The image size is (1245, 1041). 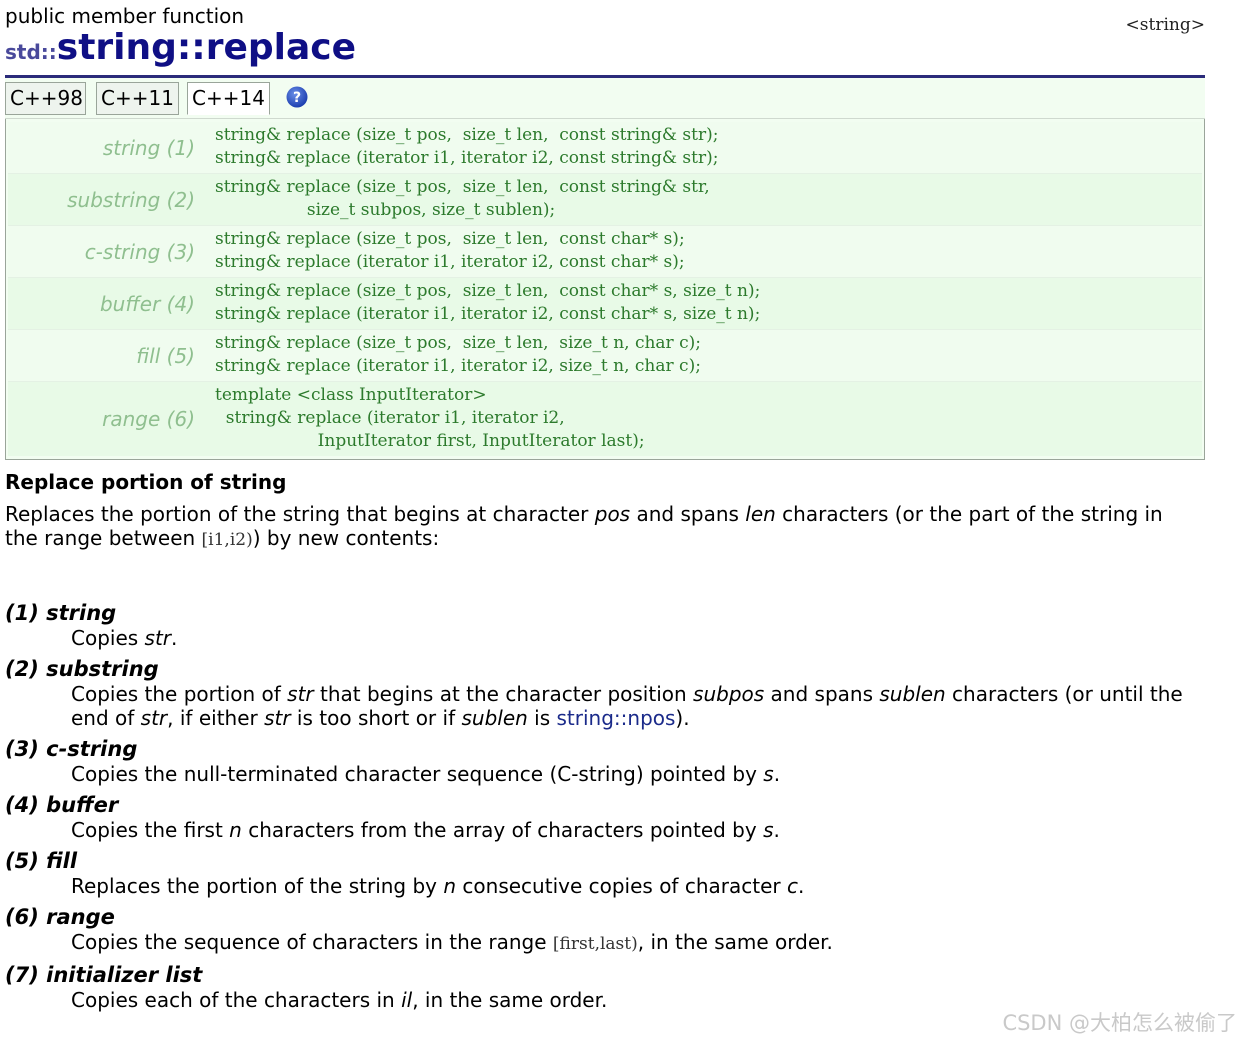 What do you see at coordinates (822, 694) in the screenshot?
I see `text-segment: and spans` at bounding box center [822, 694].